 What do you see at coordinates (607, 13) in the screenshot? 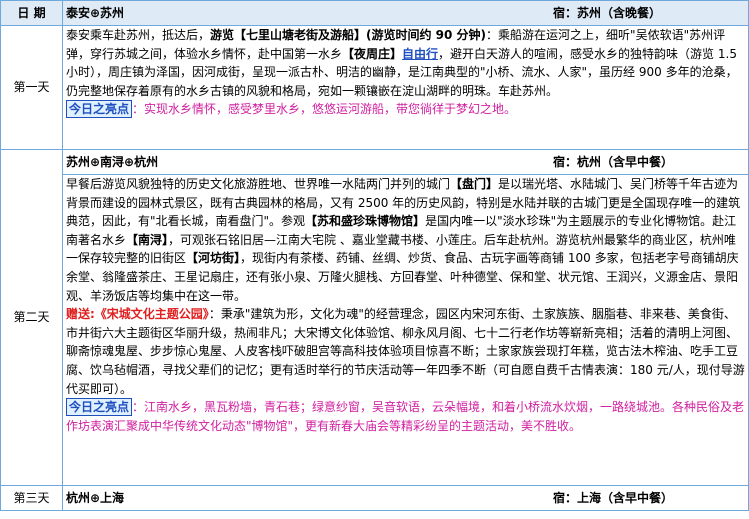
I see `day1-stay: 宿：苏州（含晚餐）` at bounding box center [607, 13].